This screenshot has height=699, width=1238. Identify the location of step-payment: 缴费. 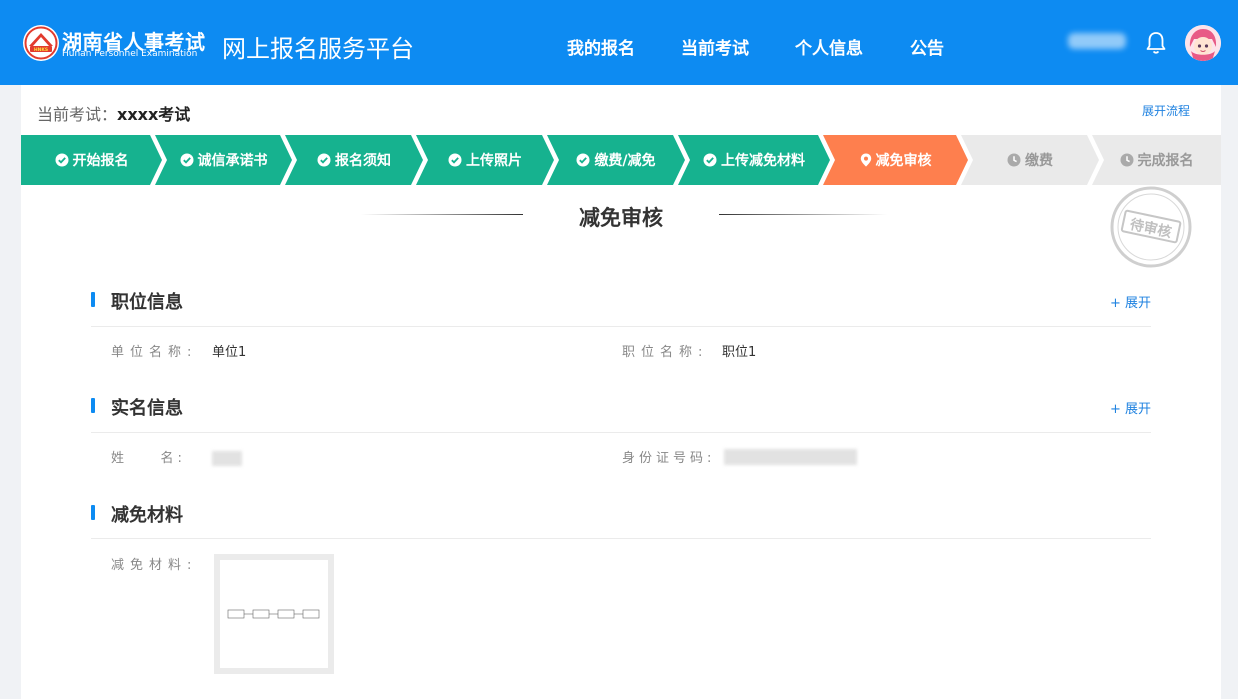
(1030, 160).